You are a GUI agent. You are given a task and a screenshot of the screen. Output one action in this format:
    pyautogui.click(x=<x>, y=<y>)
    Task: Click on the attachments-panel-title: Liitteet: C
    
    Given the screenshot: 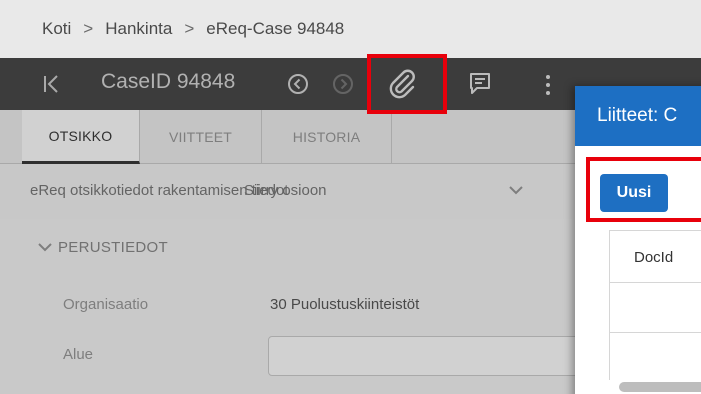 What is the action you would take?
    pyautogui.click(x=638, y=116)
    